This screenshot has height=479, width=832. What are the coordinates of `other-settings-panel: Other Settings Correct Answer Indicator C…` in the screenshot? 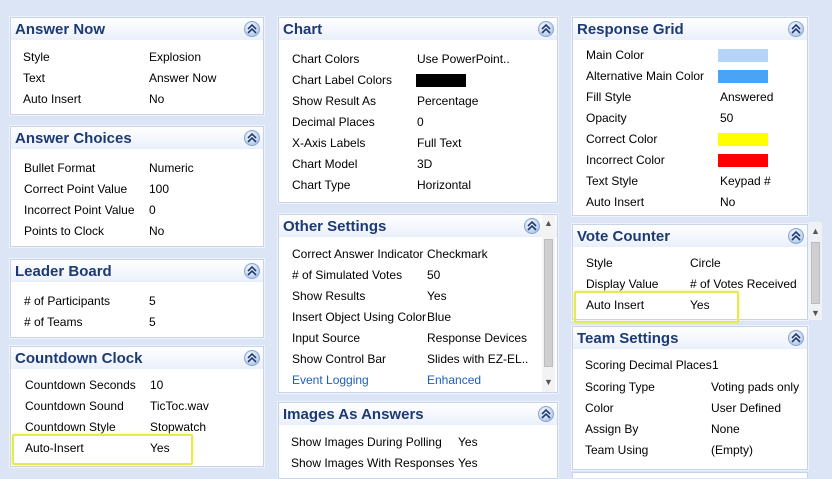 It's located at (418, 303).